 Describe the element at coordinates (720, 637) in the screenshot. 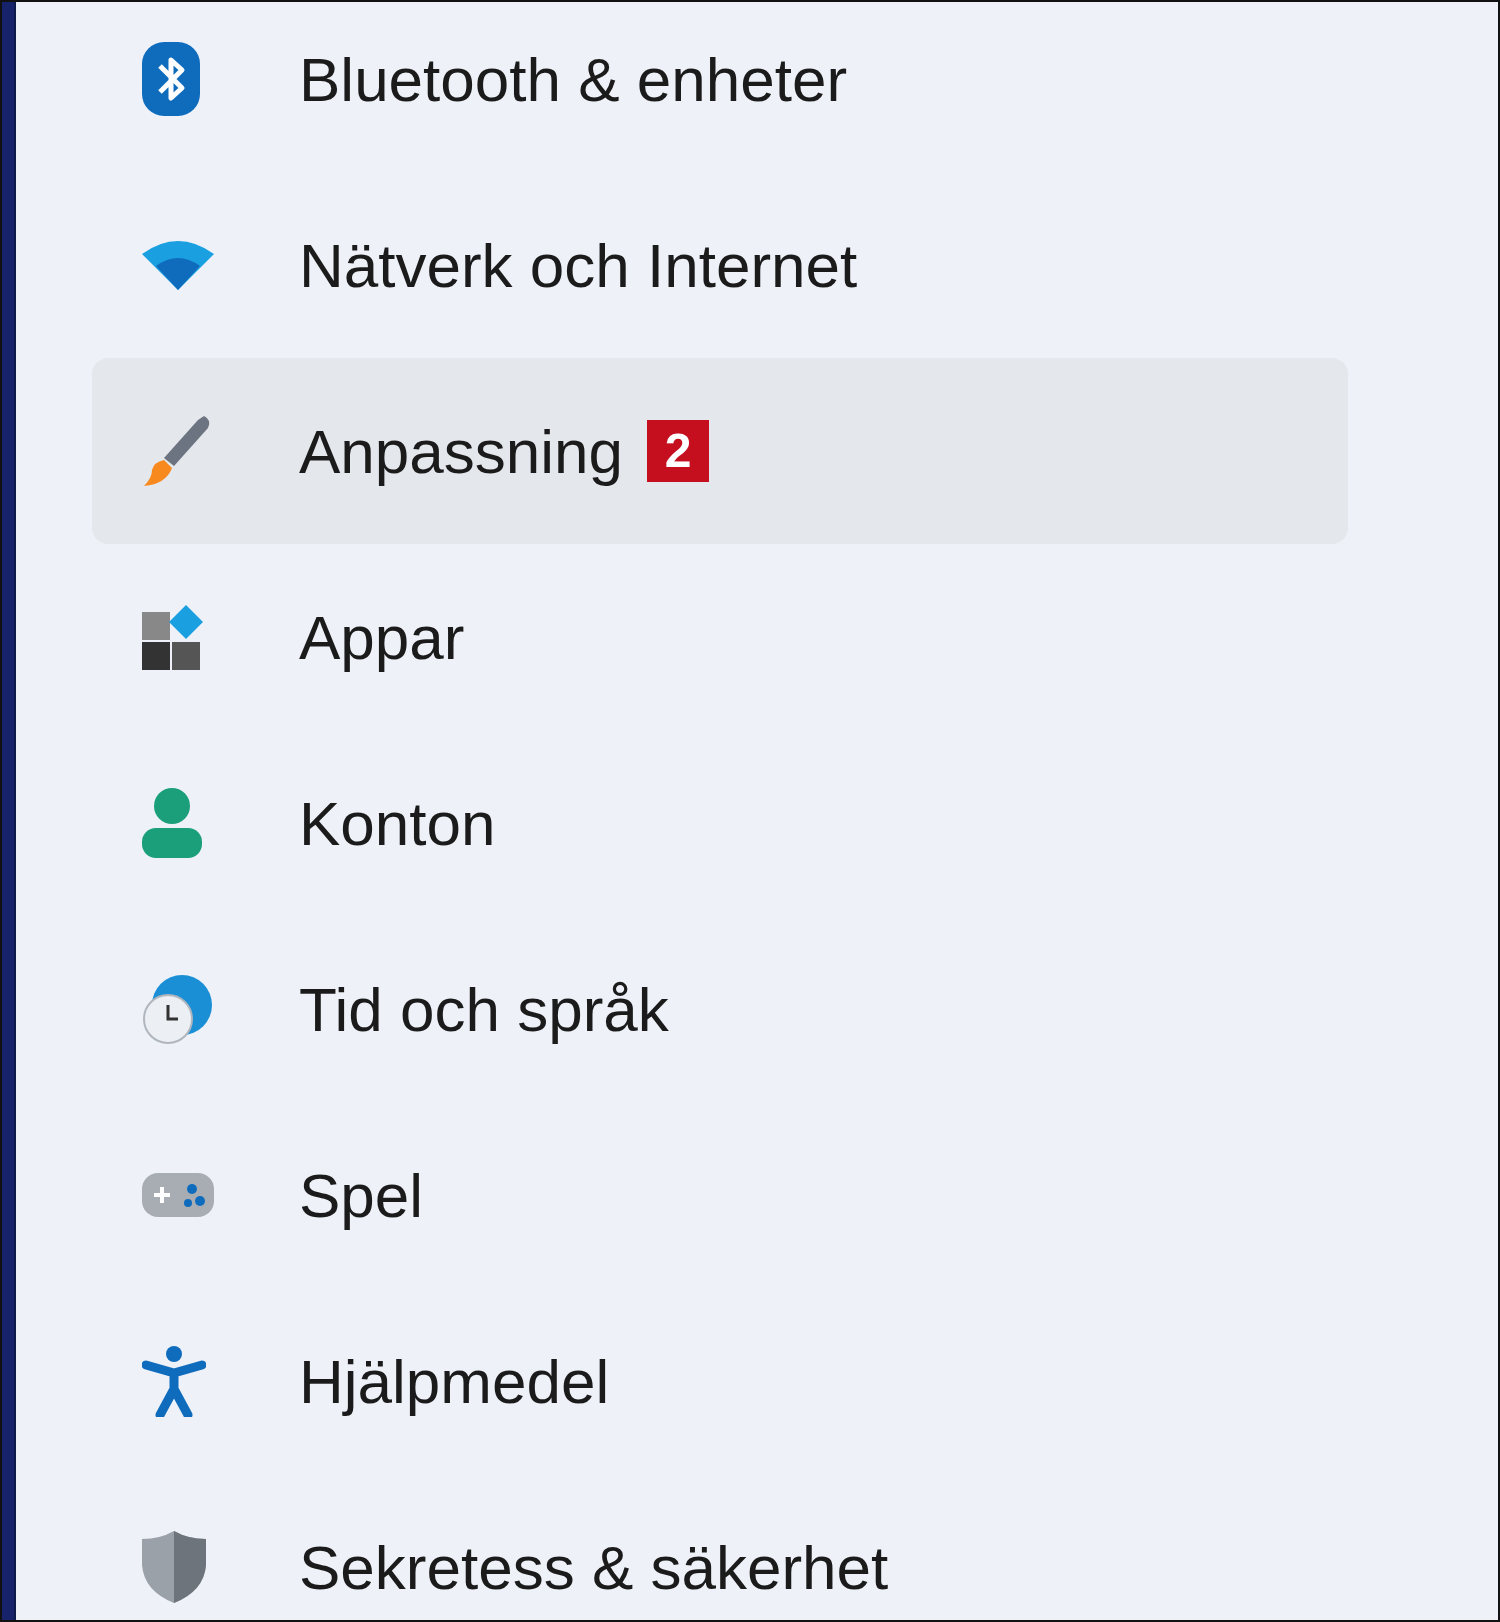

I see `nav-item: Appar` at that location.